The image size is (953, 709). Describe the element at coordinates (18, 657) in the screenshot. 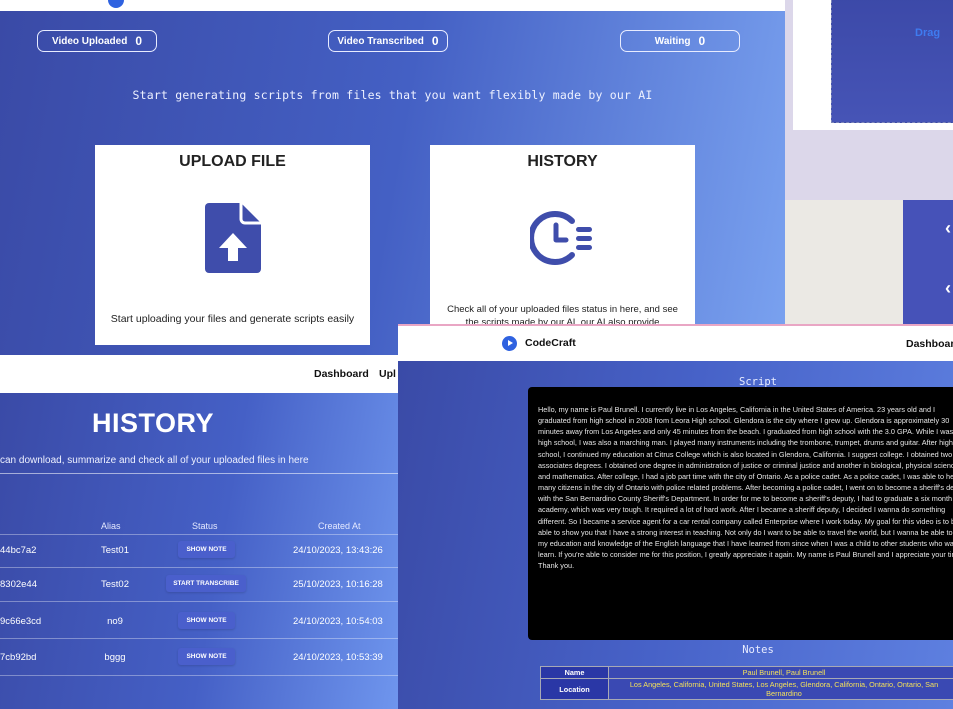

I see `row-id: 7cb92bd` at that location.